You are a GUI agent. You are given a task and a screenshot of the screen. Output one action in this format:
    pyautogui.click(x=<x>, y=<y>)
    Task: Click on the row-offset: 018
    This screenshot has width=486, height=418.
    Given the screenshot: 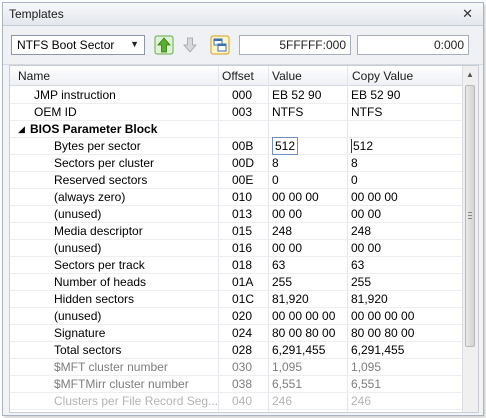 What is the action you would take?
    pyautogui.click(x=242, y=265)
    